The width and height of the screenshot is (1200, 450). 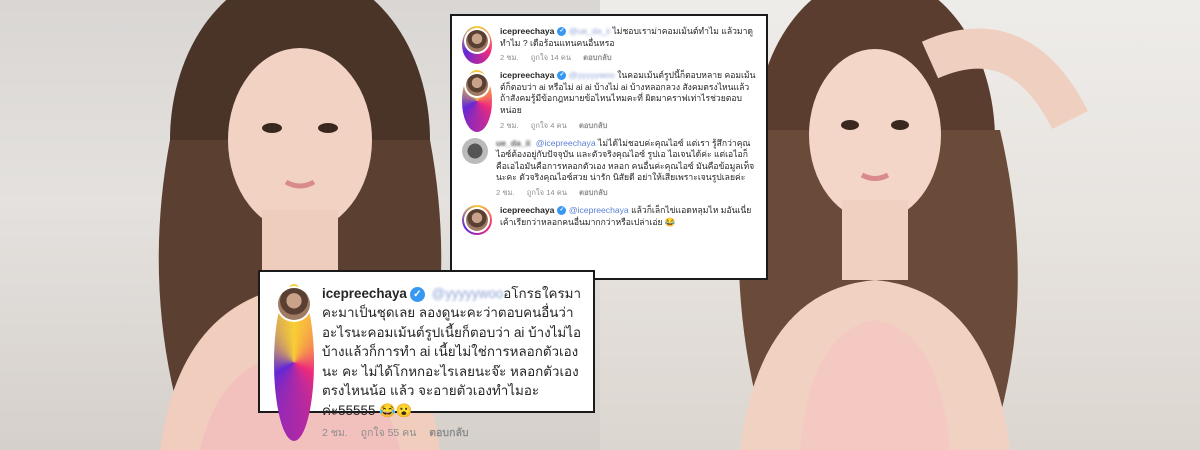 What do you see at coordinates (589, 31) in the screenshot?
I see `comment-mention: @ue_da_ii` at bounding box center [589, 31].